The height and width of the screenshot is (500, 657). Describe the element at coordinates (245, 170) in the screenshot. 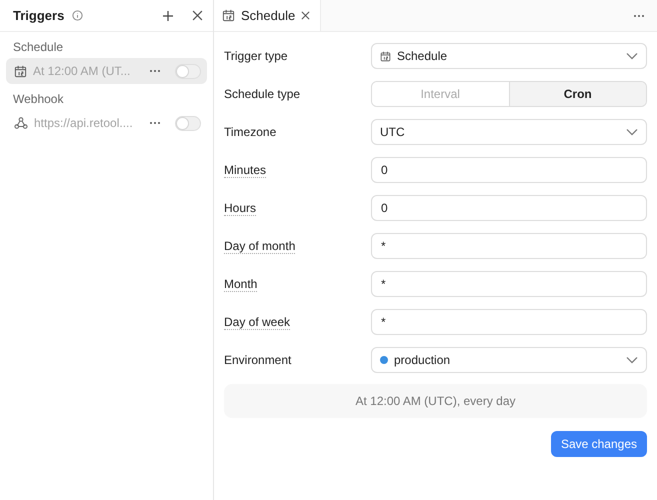

I see `field-label: Minutes` at that location.